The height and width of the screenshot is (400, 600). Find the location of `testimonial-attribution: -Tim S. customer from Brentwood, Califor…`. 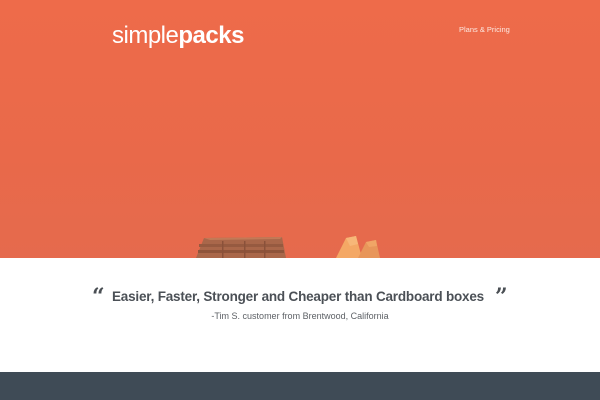

testimonial-attribution: -Tim S. customer from Brentwood, Califor… is located at coordinates (300, 316).